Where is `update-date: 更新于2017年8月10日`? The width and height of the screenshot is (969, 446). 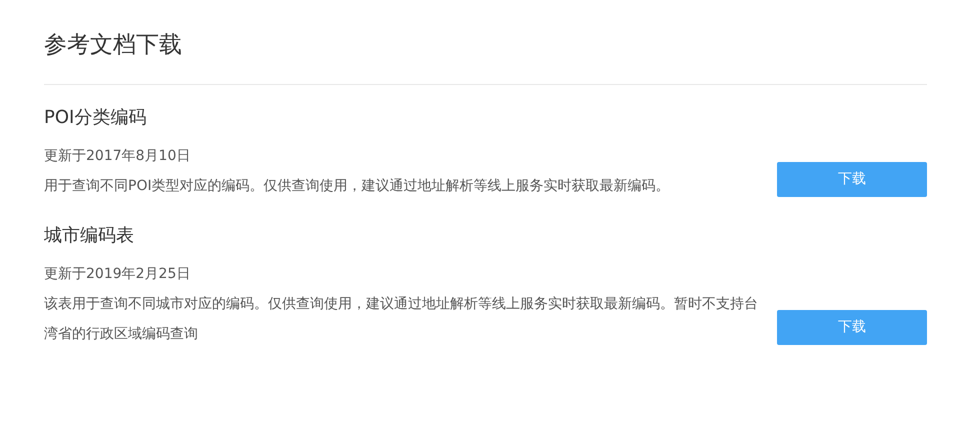
update-date: 更新于2017年8月10日 is located at coordinates (118, 156).